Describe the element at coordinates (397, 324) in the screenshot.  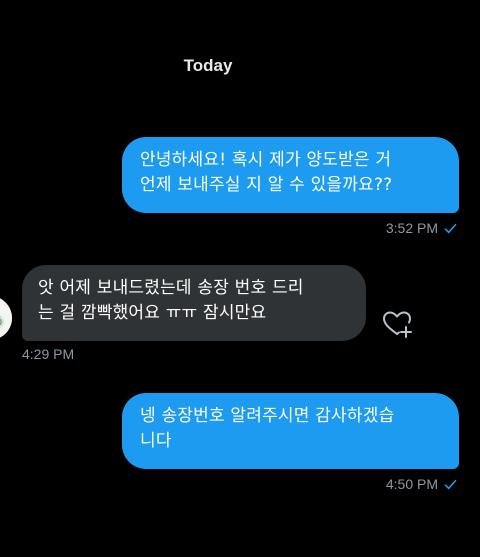
I see `heart-plus-icon` at that location.